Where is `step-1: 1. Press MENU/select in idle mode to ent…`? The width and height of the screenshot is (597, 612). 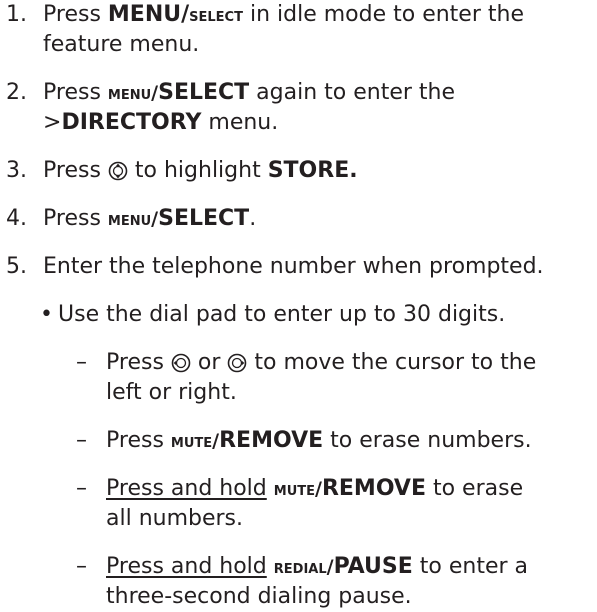 step-1: 1. Press MENU/select in idle mode to ent… is located at coordinates (298, 30).